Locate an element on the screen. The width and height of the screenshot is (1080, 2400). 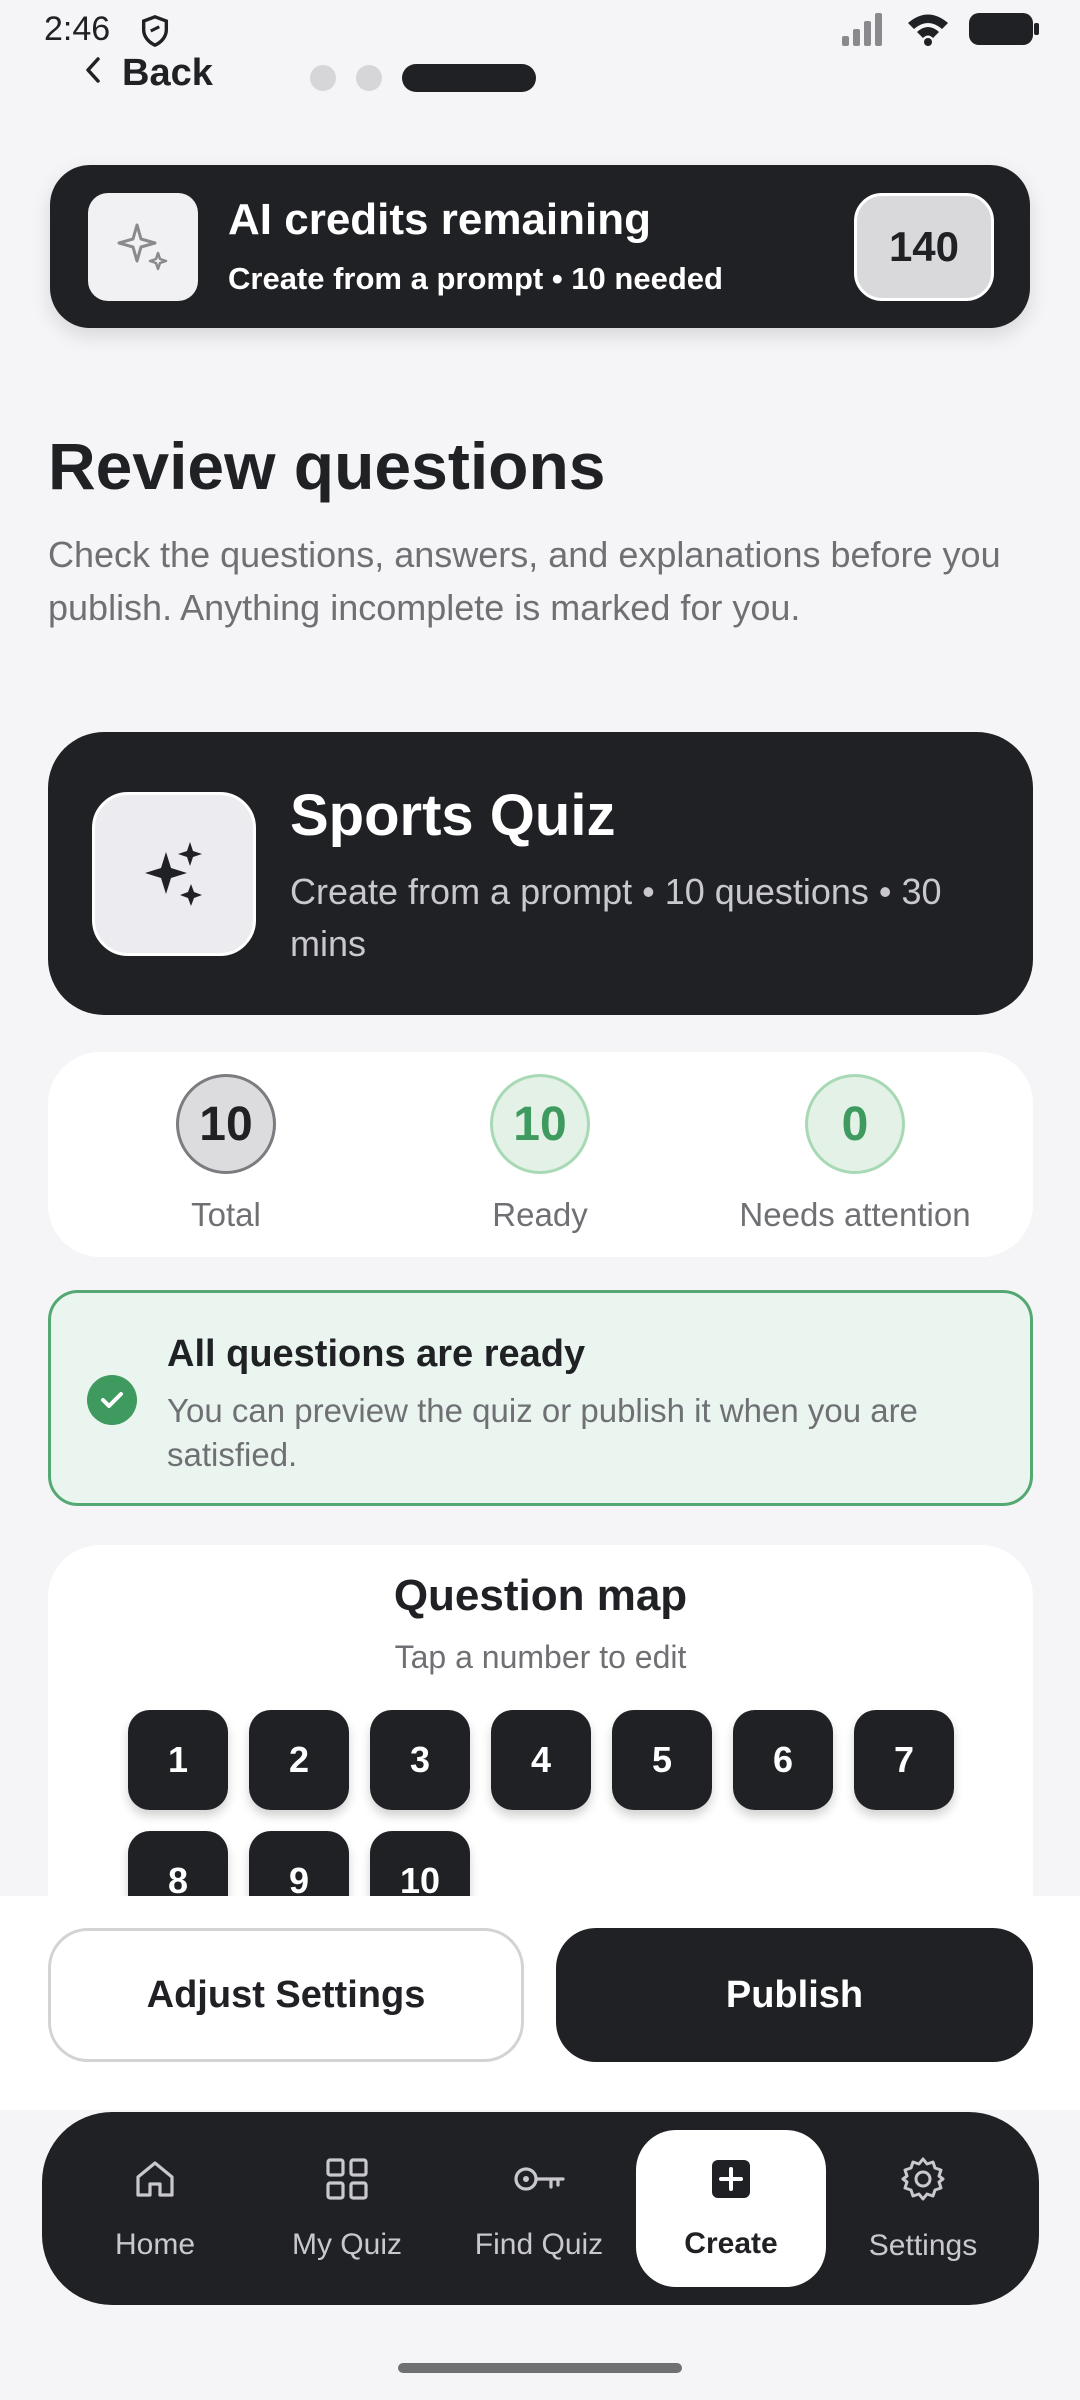
nav-item-my-quiz: My Quiz is located at coordinates (347, 2208).